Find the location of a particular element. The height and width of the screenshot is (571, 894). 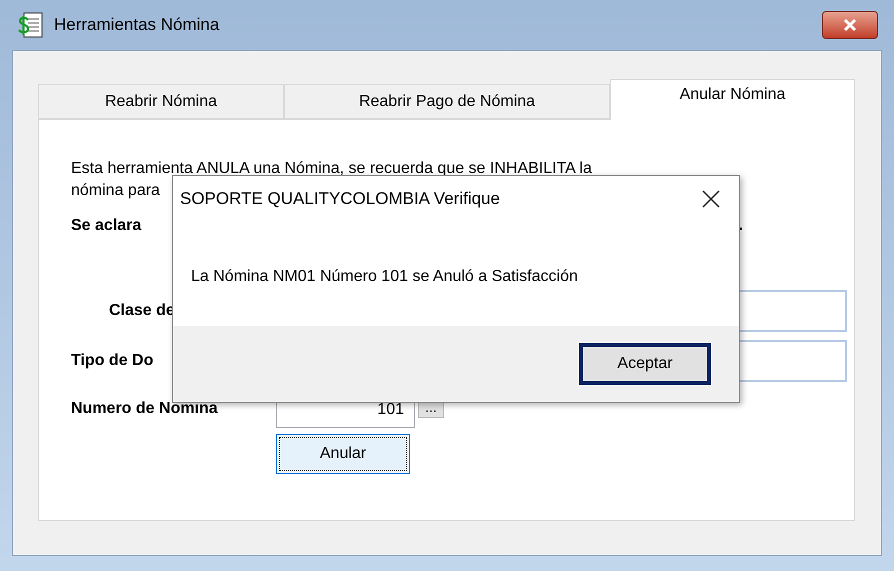

description-text: Esta herramienta ANULA una Nómina, se recuerda que se INHABILITA la is located at coordinates (331, 169).